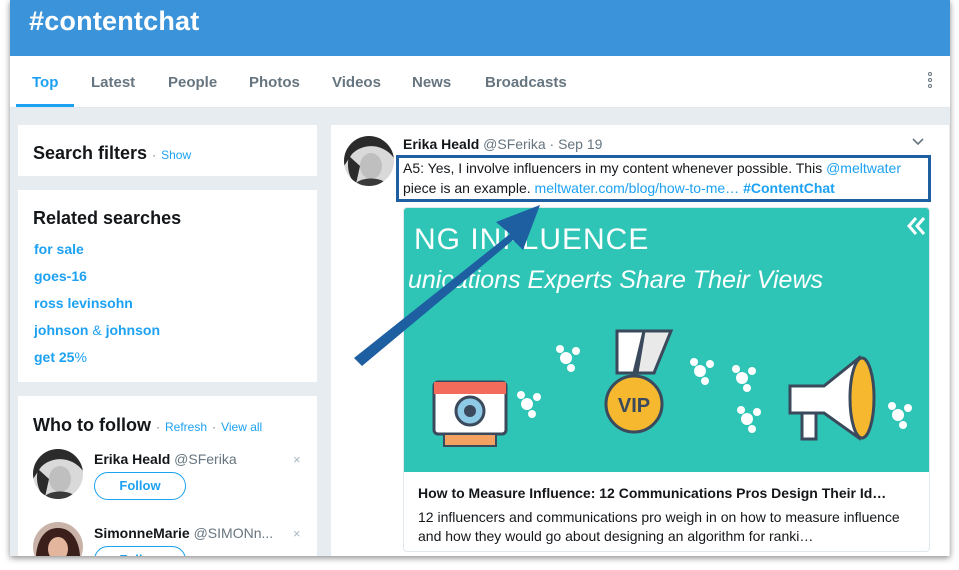  Describe the element at coordinates (447, 285) in the screenshot. I see `annotation-arrow-icon` at that location.